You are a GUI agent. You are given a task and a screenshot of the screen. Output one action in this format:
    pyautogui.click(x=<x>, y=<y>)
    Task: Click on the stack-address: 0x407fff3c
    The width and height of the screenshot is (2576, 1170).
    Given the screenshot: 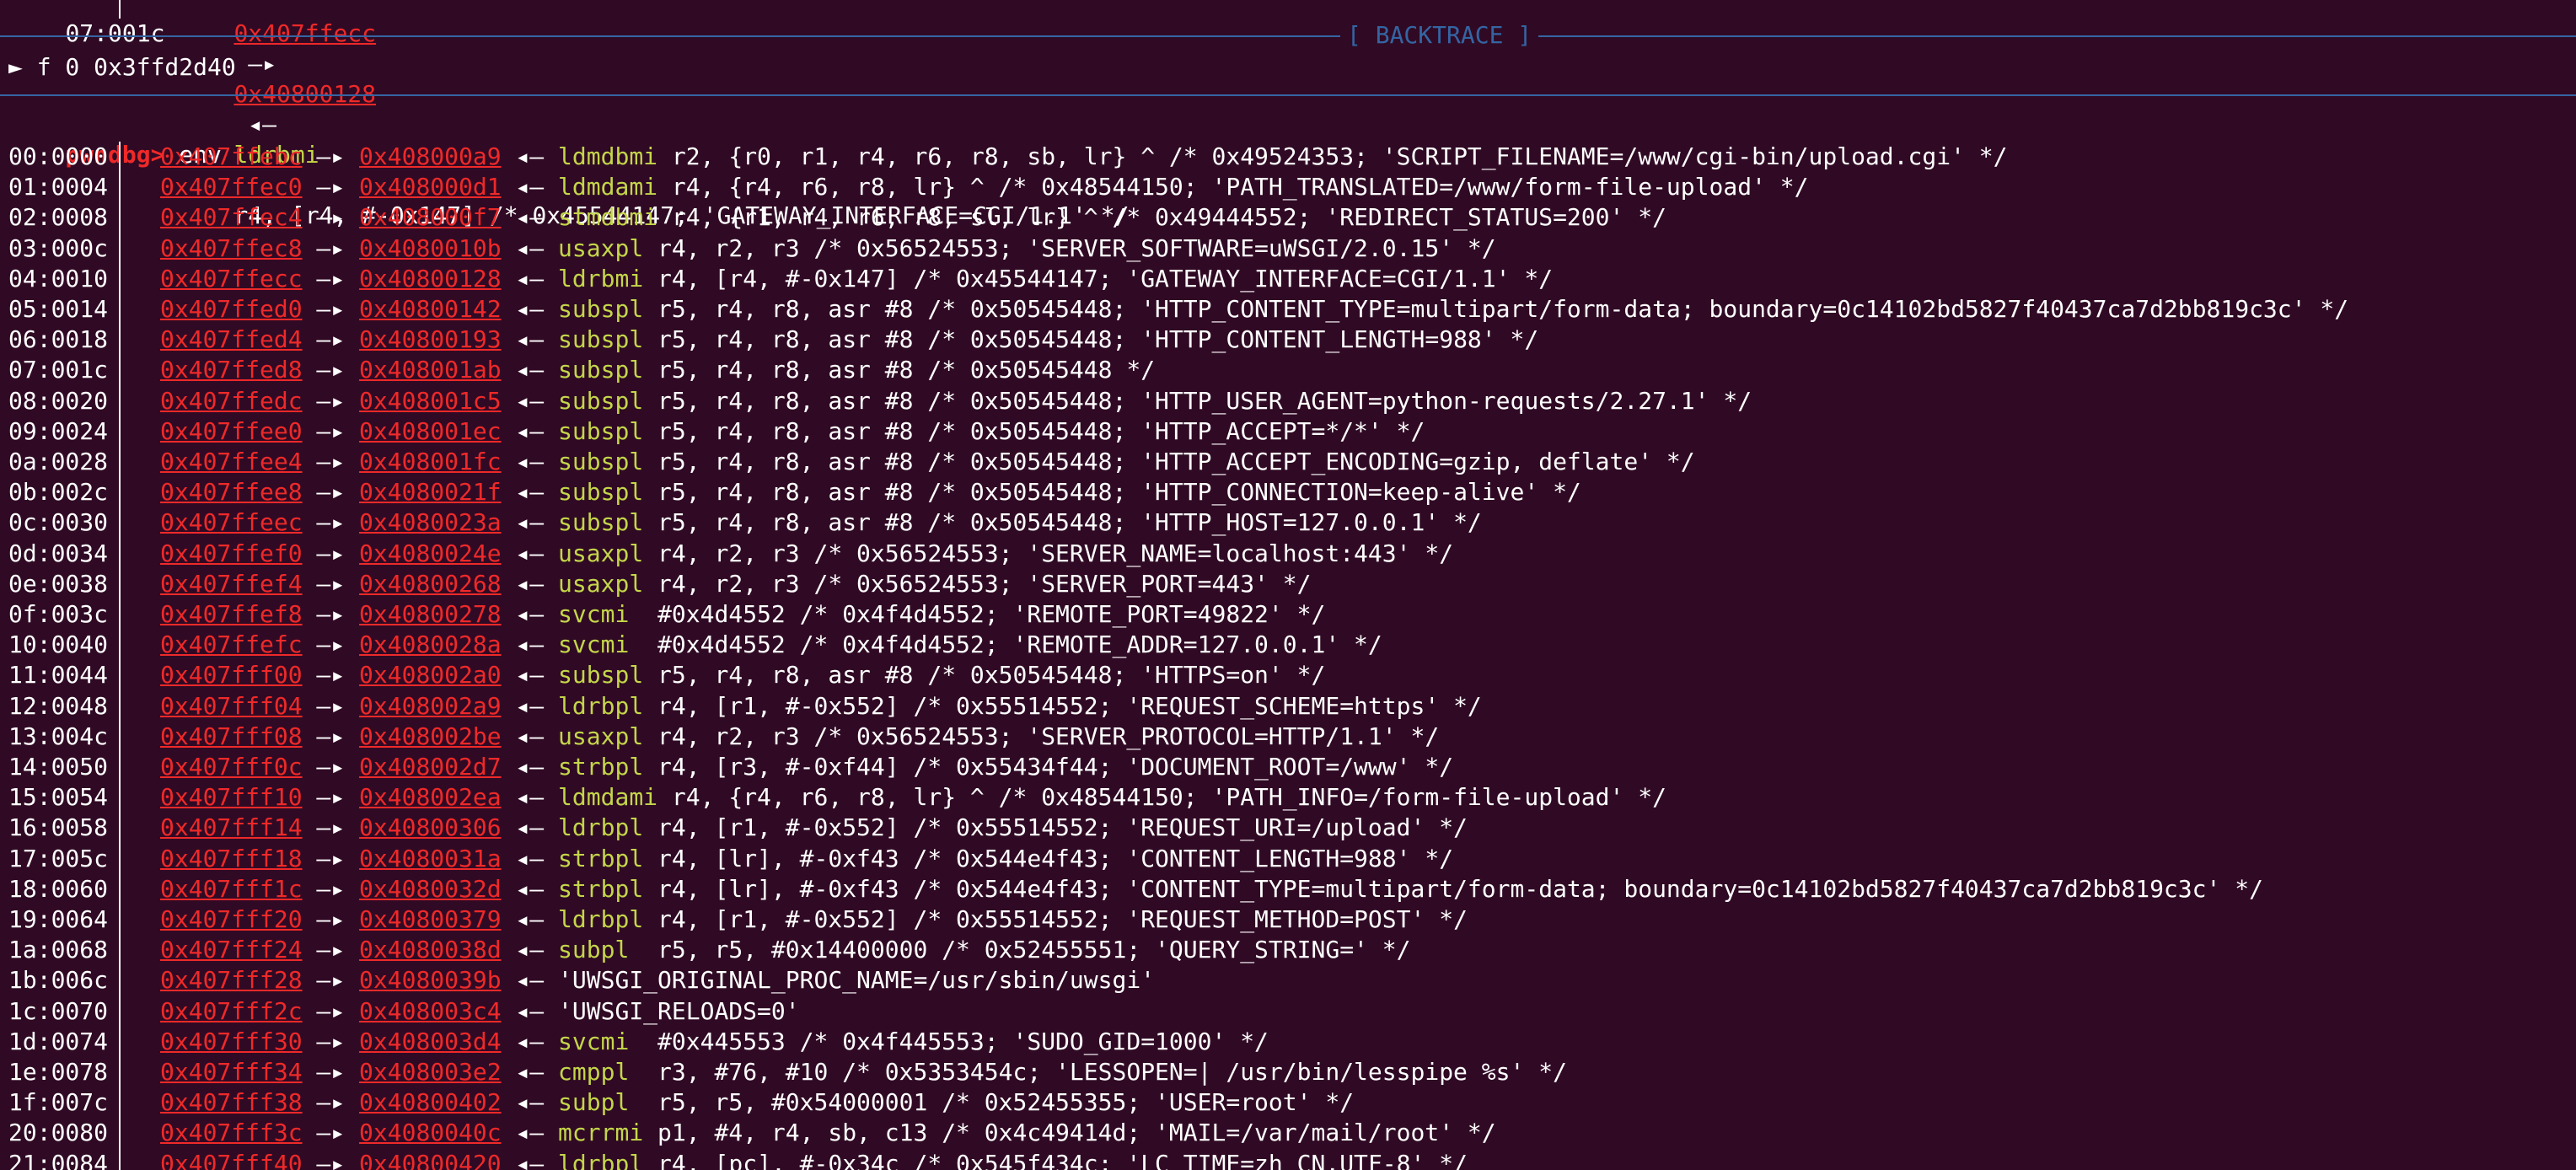 What is the action you would take?
    pyautogui.click(x=231, y=1132)
    